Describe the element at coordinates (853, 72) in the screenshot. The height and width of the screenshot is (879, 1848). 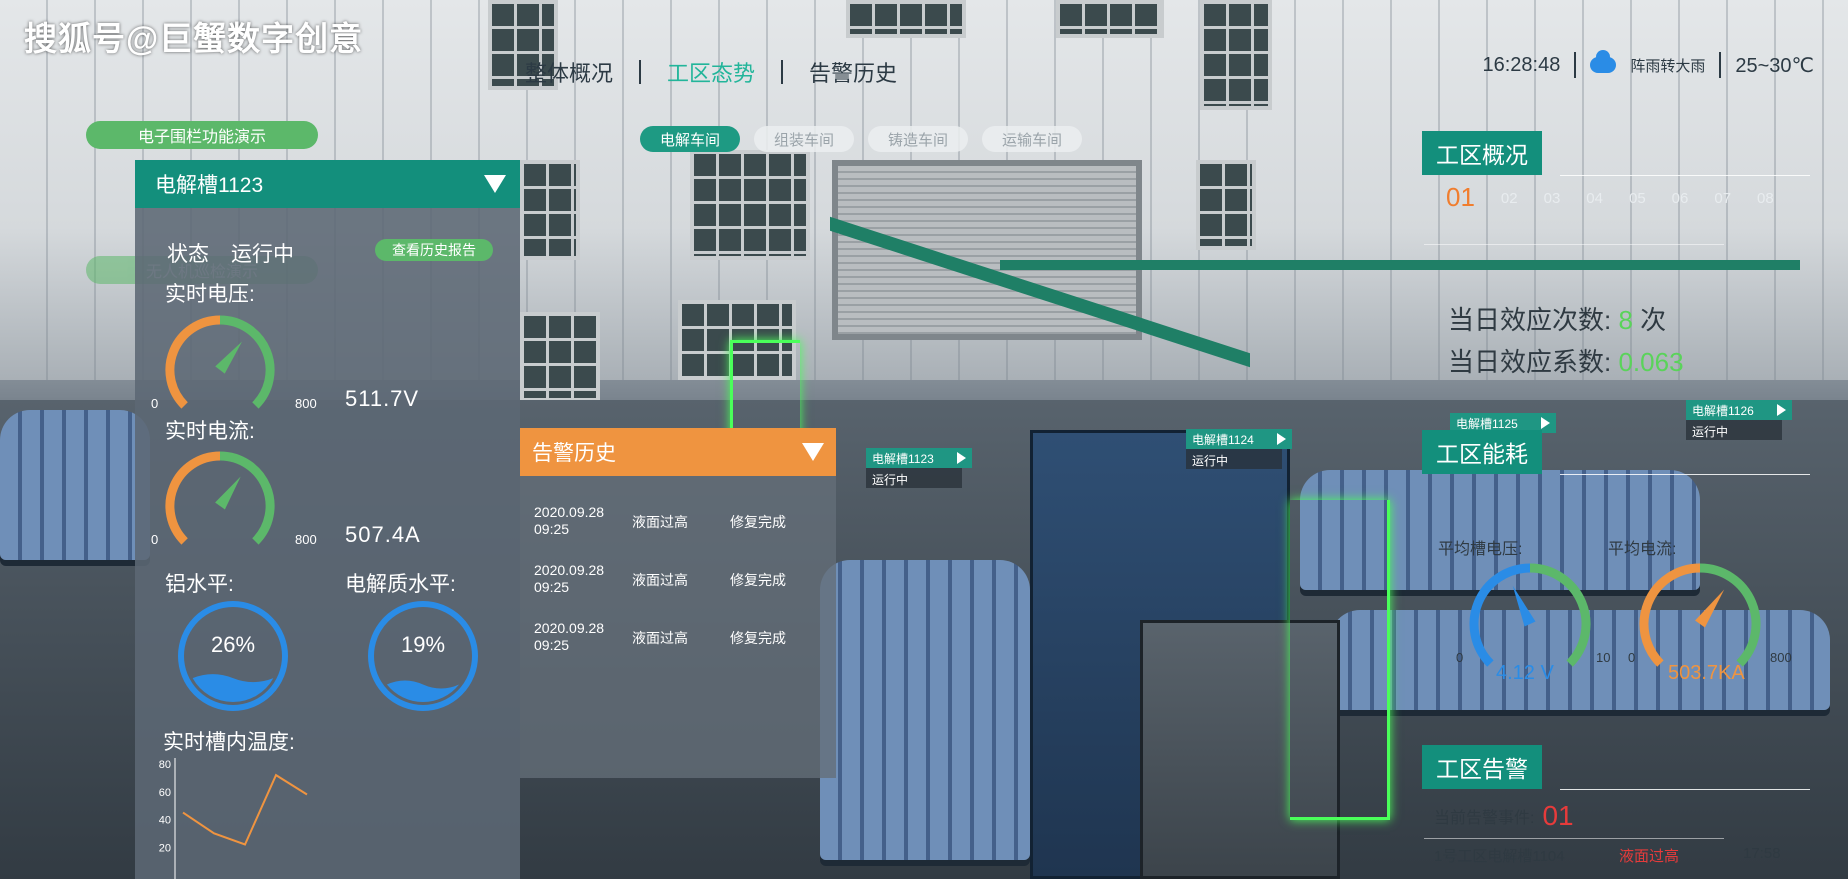
I see `nav-alarm-history: 告警历史` at that location.